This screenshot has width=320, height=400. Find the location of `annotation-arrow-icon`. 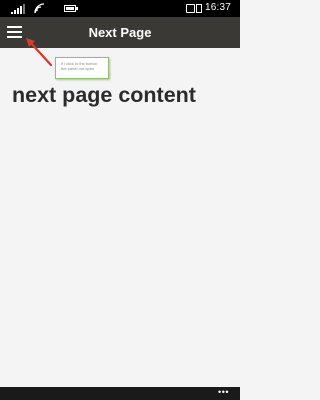

annotation-arrow-icon is located at coordinates (39, 52).